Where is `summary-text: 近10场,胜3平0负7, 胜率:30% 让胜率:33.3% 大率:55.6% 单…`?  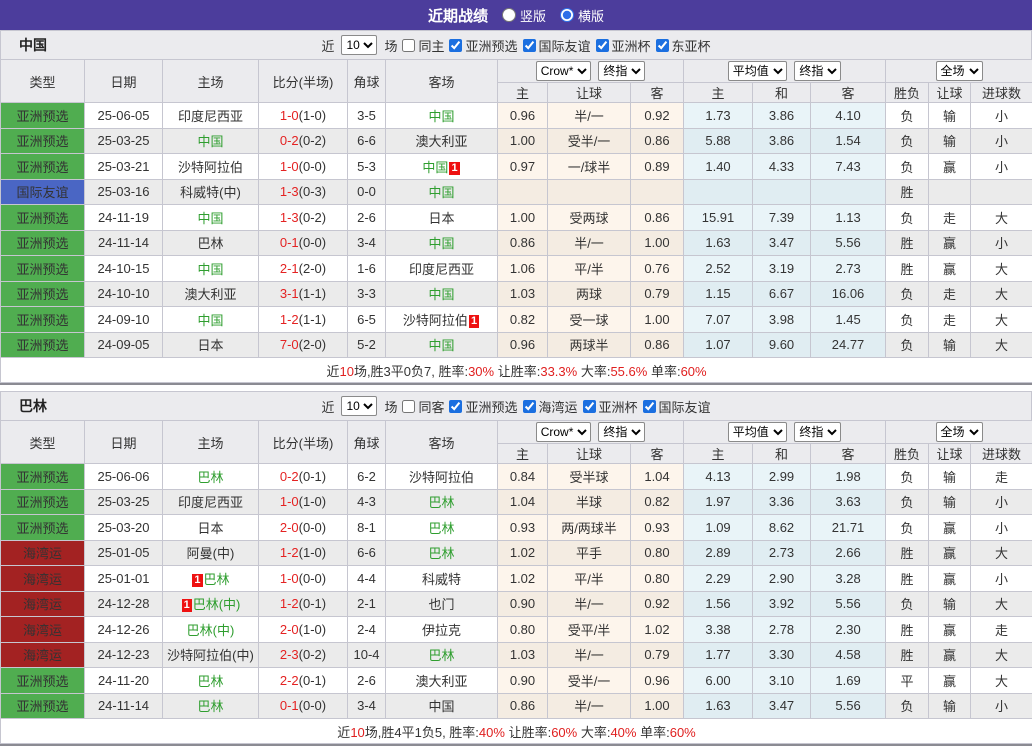
summary-text: 近10场,胜3平0负7, 胜率:30% 让胜率:33.3% 大率:55.6% 单… is located at coordinates (516, 370).